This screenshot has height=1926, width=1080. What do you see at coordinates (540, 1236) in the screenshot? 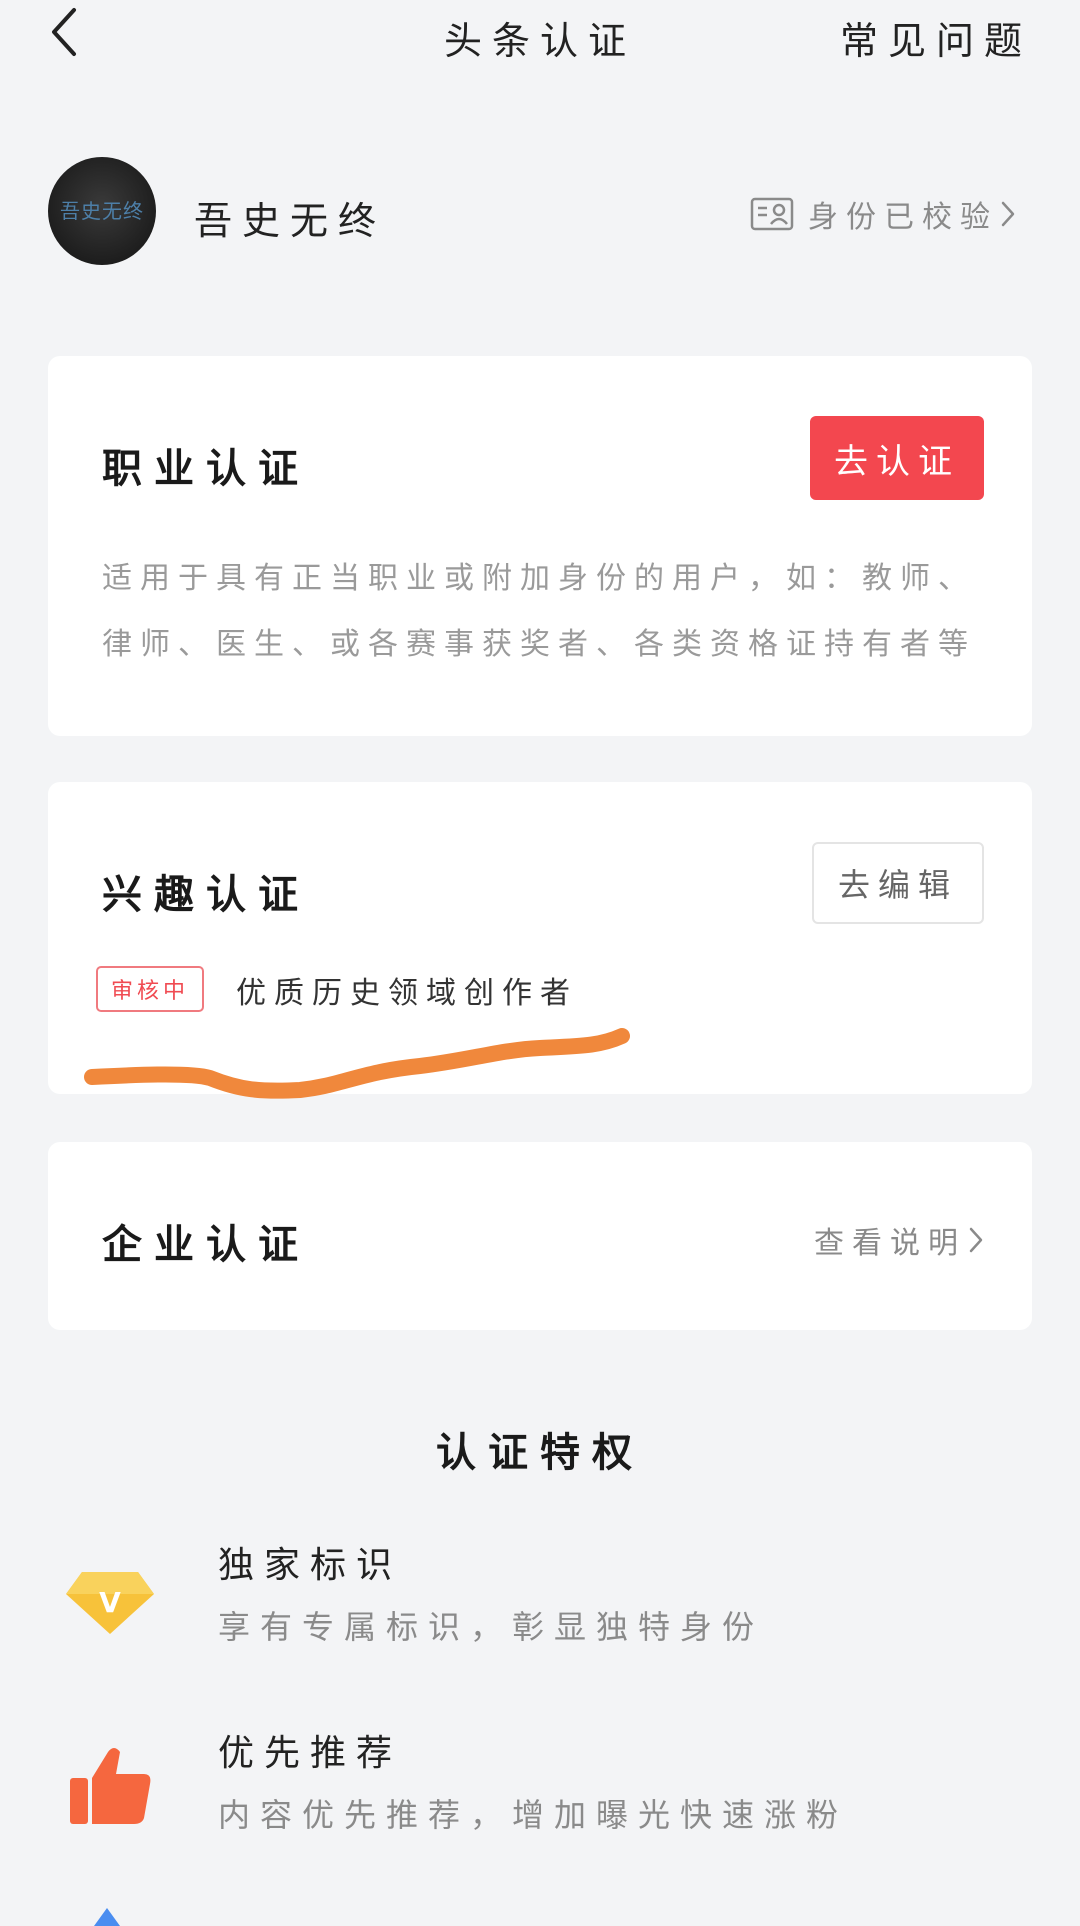
I see `enterprise-verification-card: 企业认证 查看说明` at bounding box center [540, 1236].